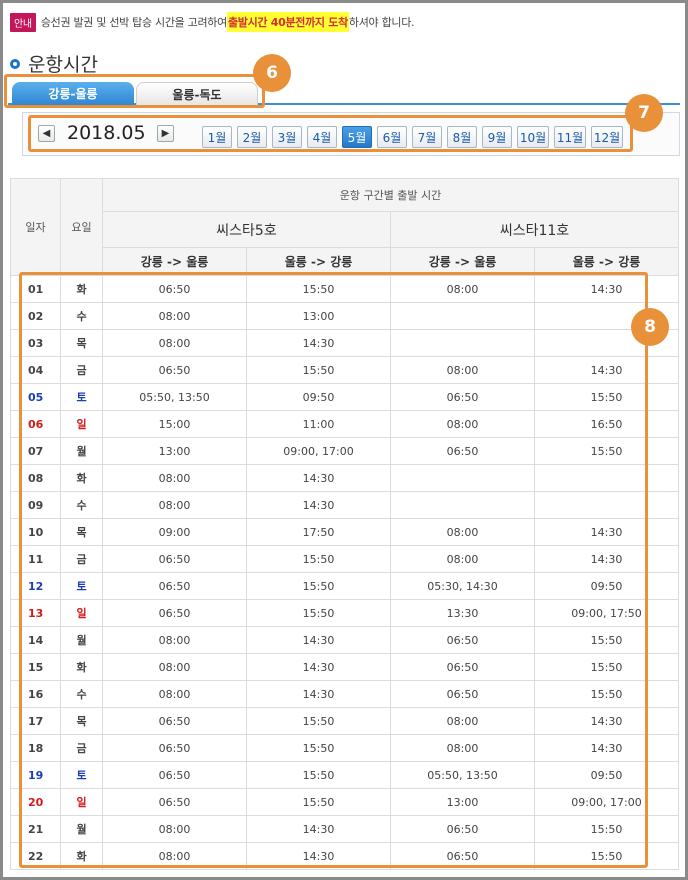 This screenshot has height=880, width=688. Describe the element at coordinates (381, 22) in the screenshot. I see `notice-text-after: 하셔야 합니다.` at that location.